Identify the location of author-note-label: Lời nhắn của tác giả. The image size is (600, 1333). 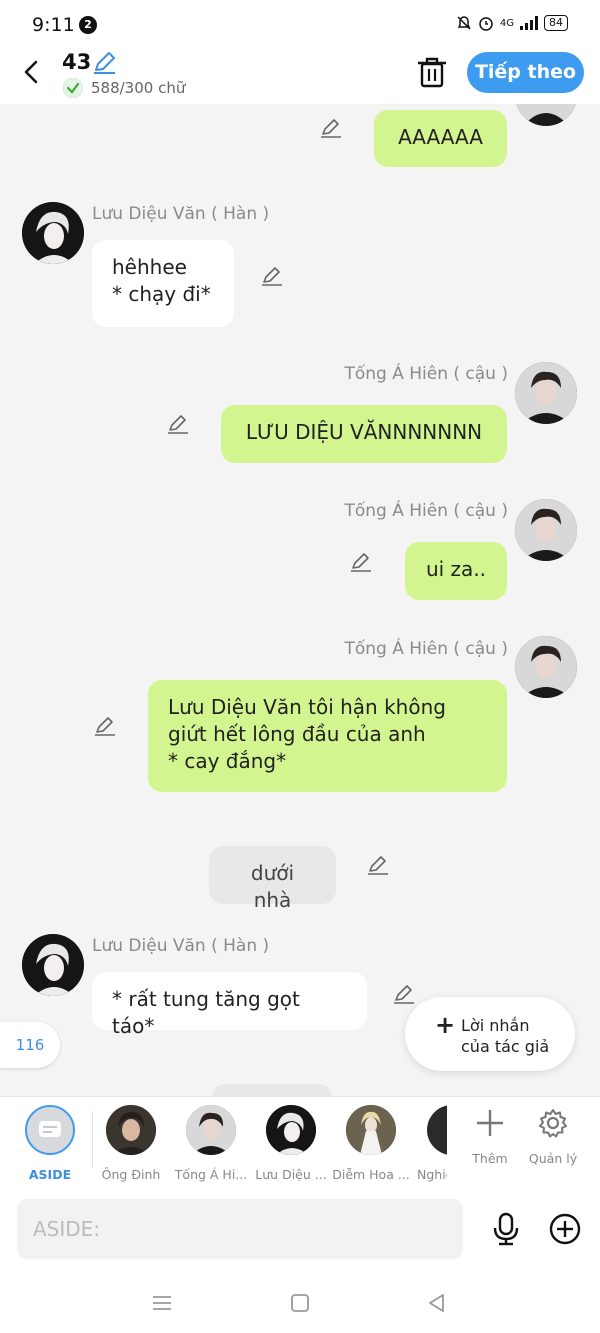
(505, 1036).